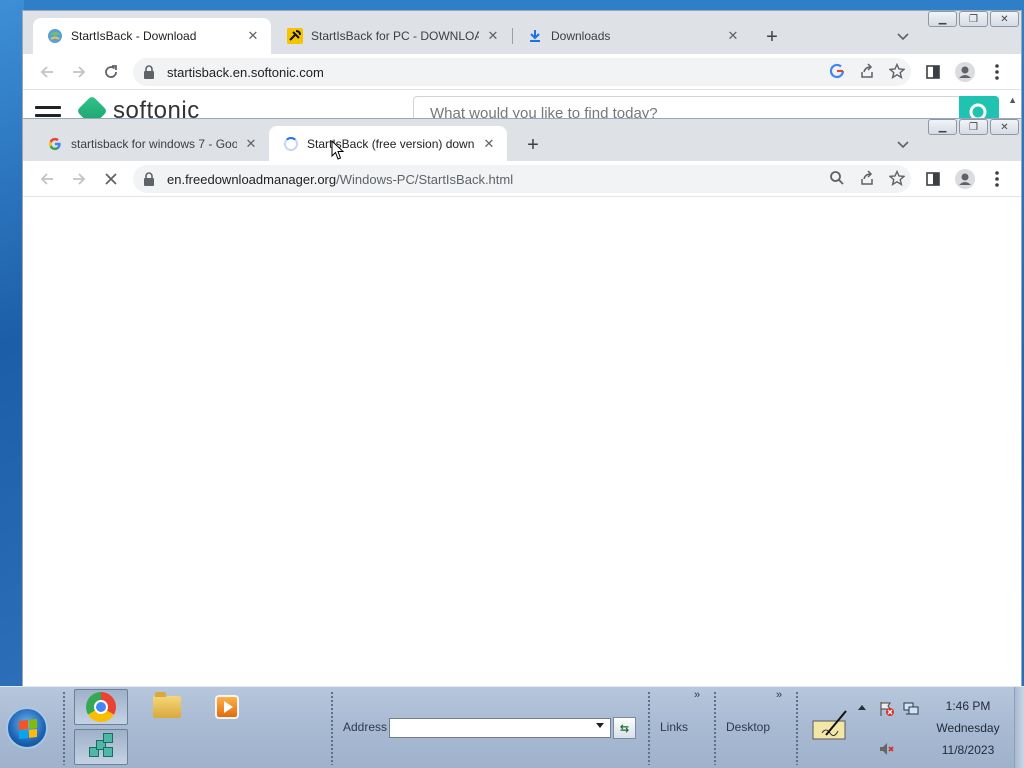  I want to click on clock-time: 1:46 PM, so click(968, 706).